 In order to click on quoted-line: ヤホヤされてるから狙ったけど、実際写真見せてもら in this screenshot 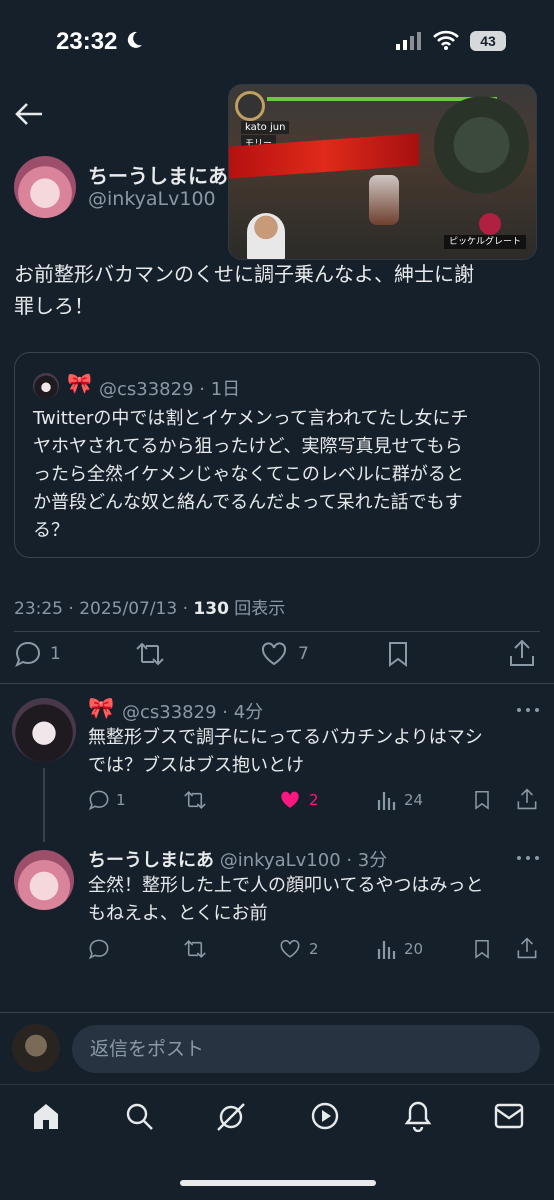, I will do `click(248, 446)`.